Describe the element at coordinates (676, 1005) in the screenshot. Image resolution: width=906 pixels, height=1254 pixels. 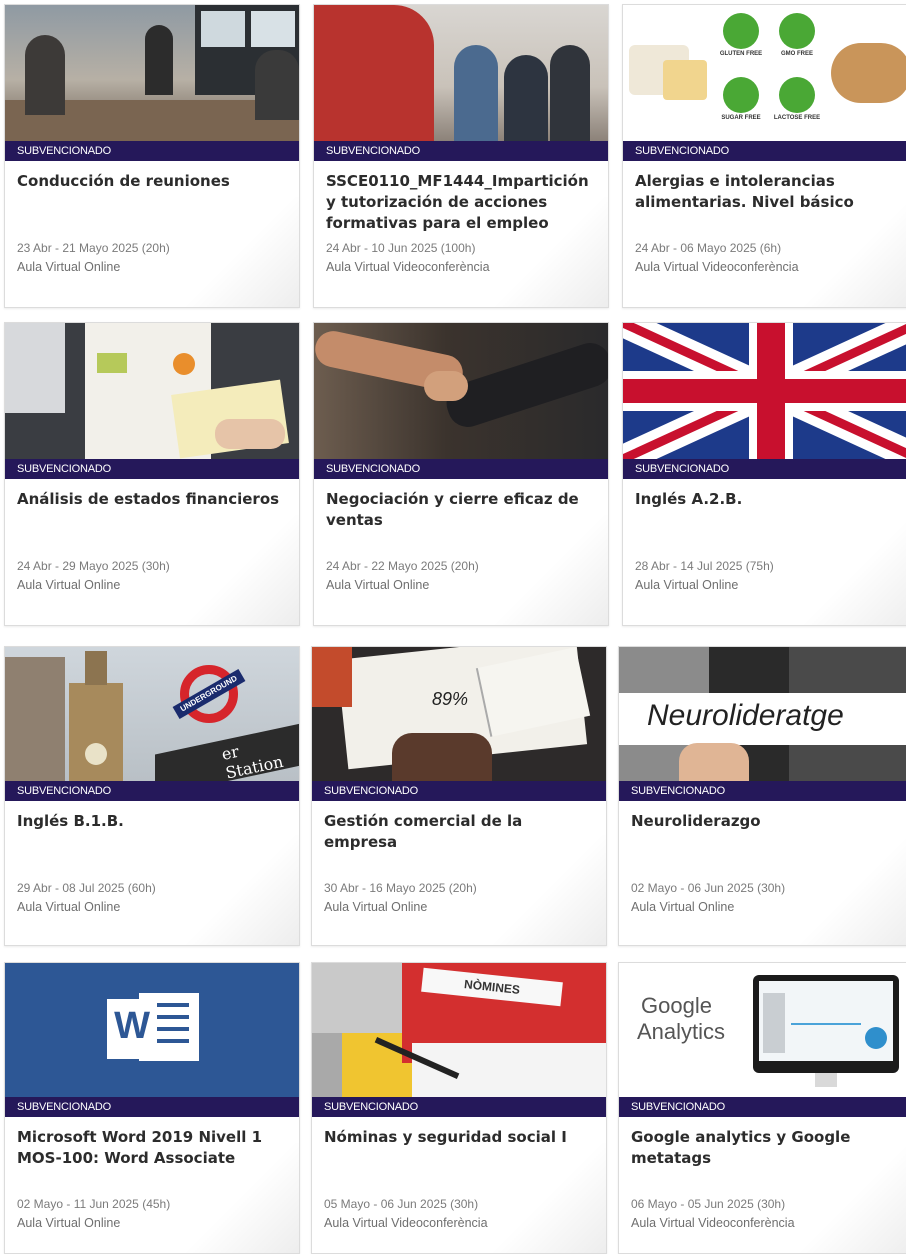
I see `google-logo-text: Google` at that location.